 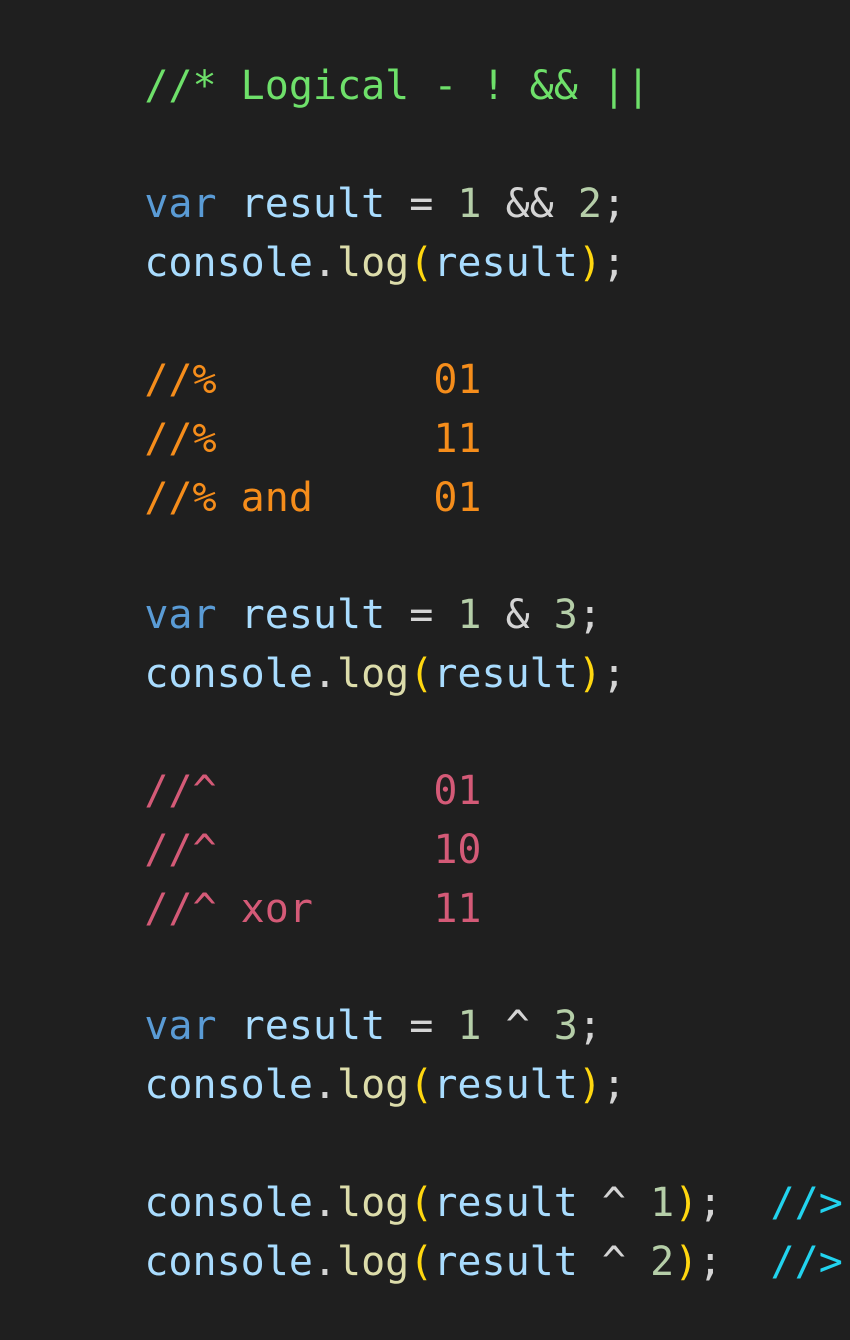 What do you see at coordinates (449, 1234) in the screenshot?
I see `code-line: console.log(result ^ 2); //> 1` at bounding box center [449, 1234].